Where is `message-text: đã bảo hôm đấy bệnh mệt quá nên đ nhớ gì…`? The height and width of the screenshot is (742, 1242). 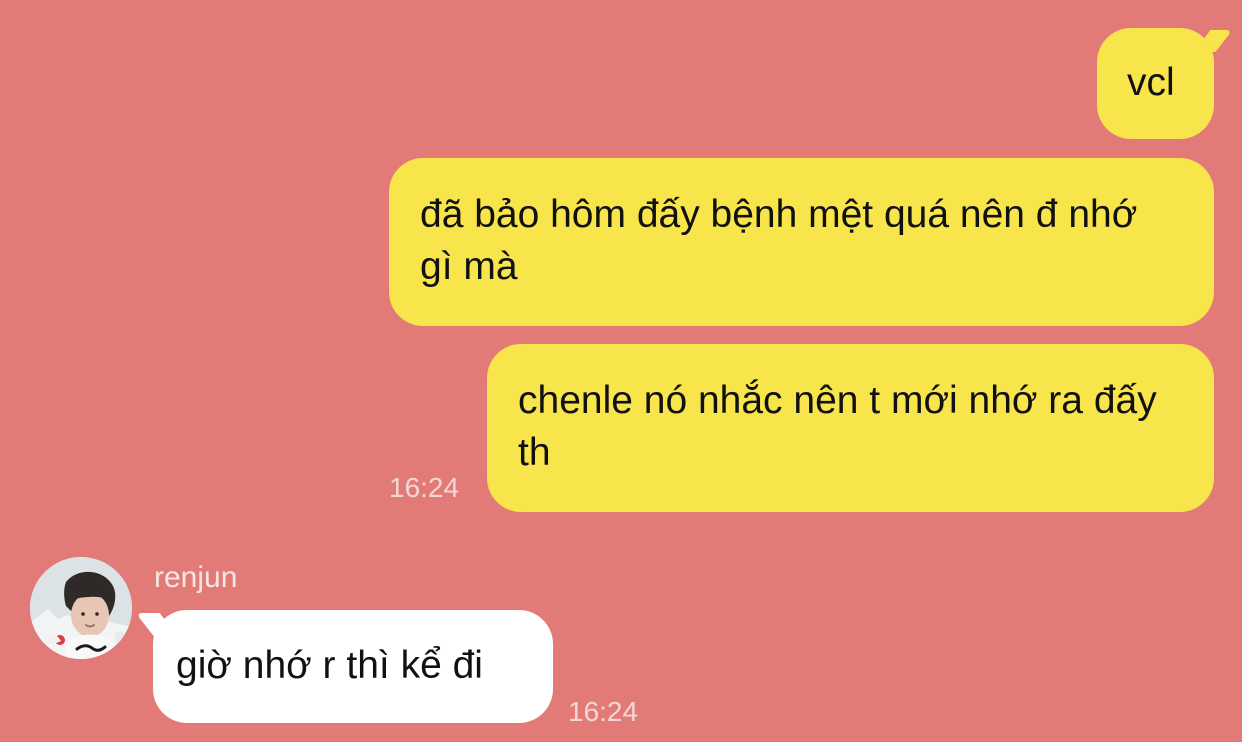
message-text: đã bảo hôm đấy bệnh mệt quá nên đ nhớ gì… is located at coordinates (779, 240).